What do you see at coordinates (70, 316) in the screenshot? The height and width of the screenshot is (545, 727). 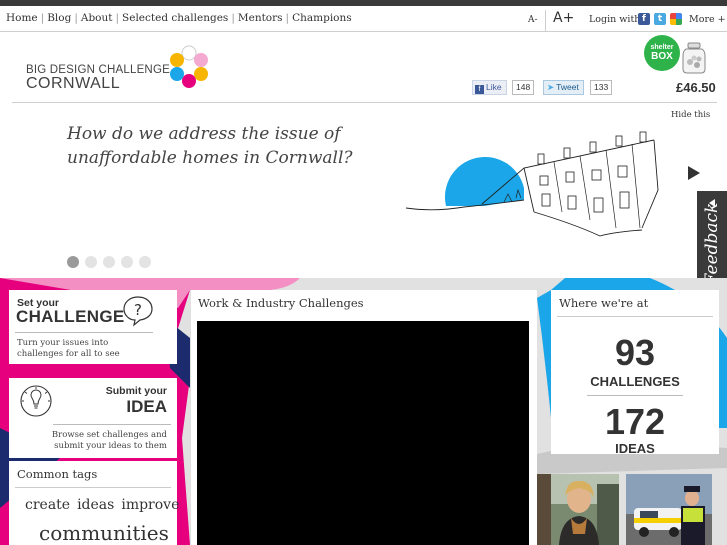 I see `set-challenge-title-big: CHALLENGE` at bounding box center [70, 316].